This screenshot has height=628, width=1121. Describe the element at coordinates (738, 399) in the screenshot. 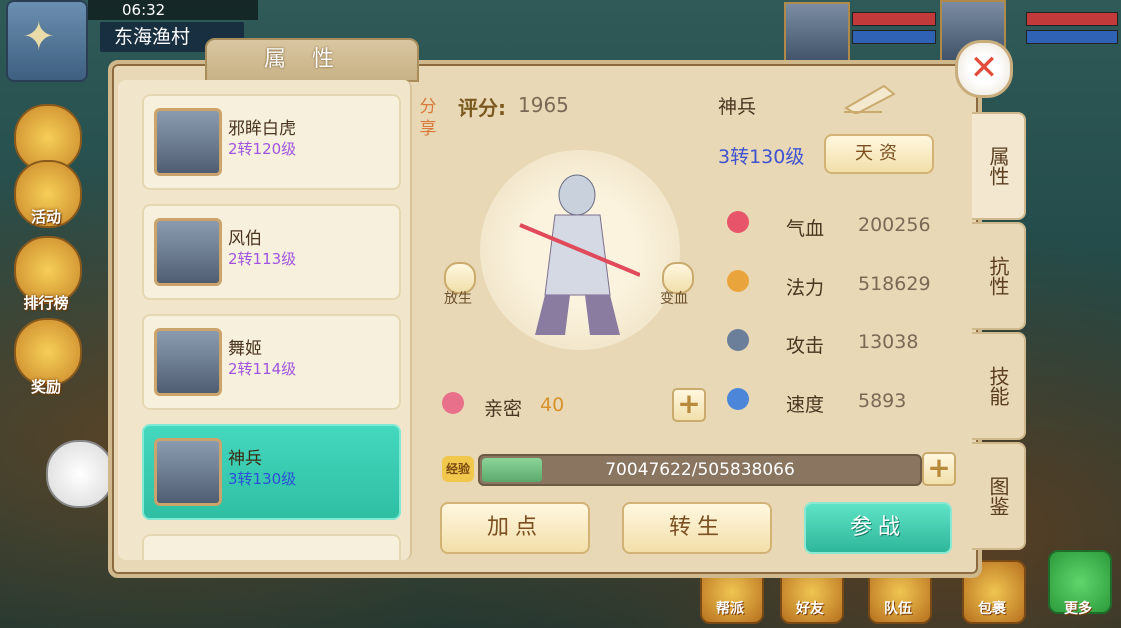

I see `speed-icon` at that location.